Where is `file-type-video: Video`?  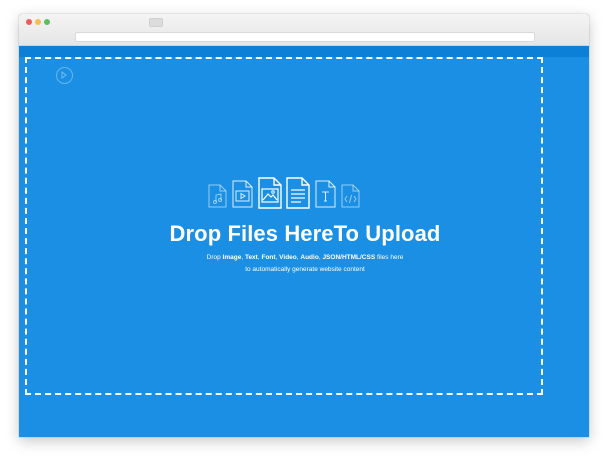
file-type-video: Video is located at coordinates (288, 257).